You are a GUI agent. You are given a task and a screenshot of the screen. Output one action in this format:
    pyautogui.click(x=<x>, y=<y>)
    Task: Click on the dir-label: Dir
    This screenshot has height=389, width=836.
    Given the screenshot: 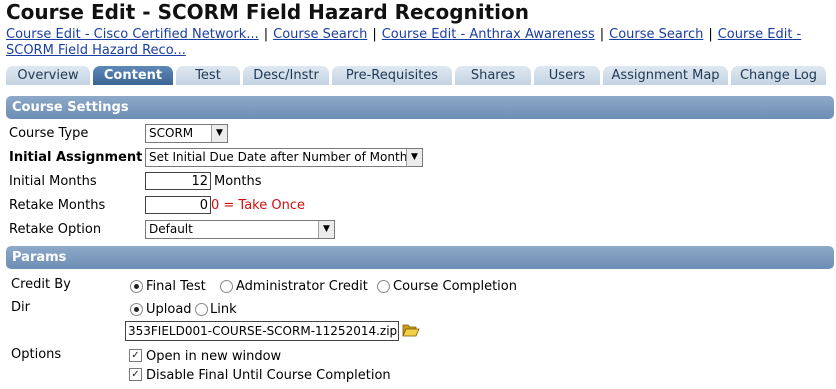 What is the action you would take?
    pyautogui.click(x=20, y=307)
    